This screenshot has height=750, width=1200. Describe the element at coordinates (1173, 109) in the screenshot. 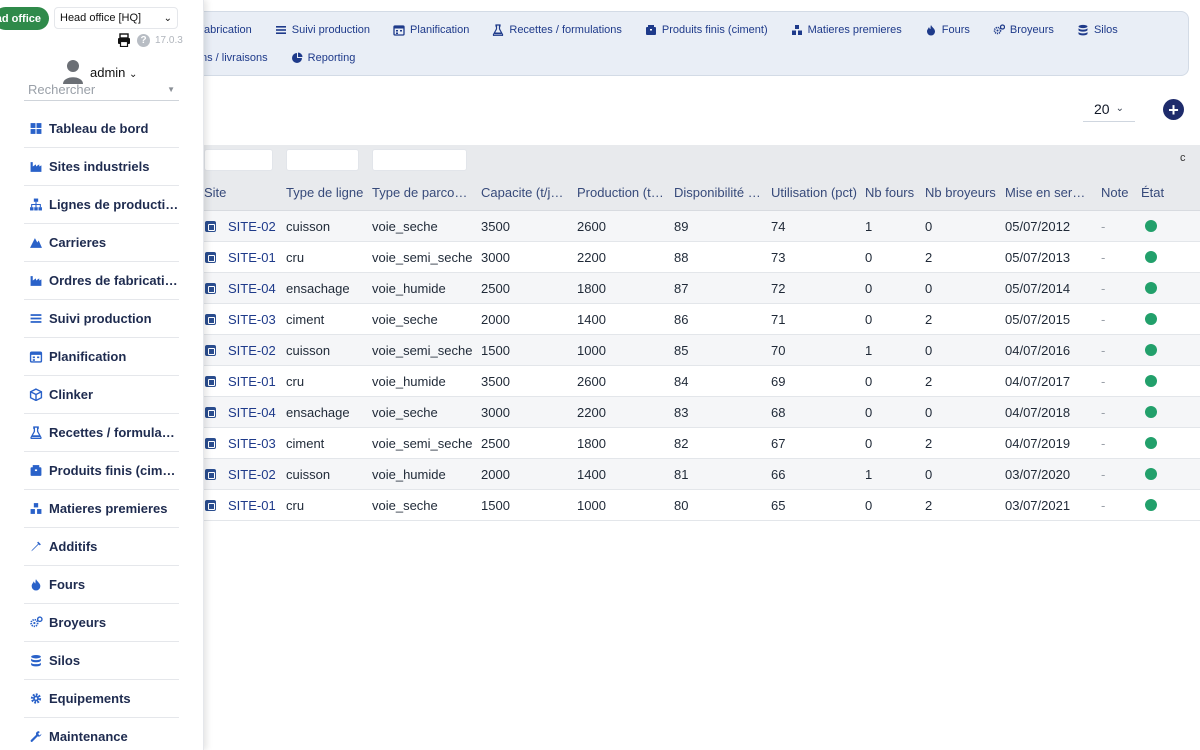

I see `add-record-button: +` at that location.